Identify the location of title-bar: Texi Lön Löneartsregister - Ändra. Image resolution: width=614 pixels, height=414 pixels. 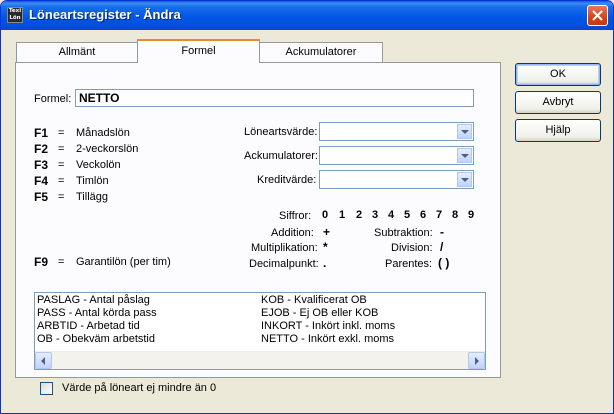
(307, 15).